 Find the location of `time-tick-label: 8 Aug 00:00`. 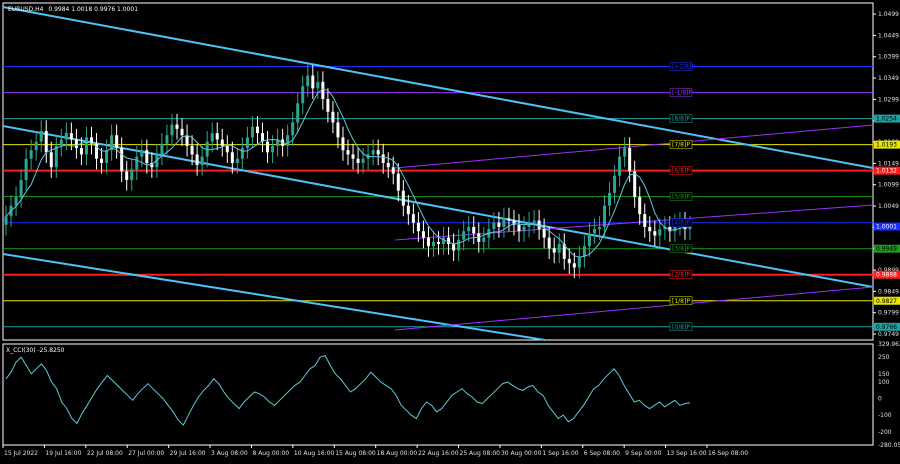

time-tick-label: 8 Aug 00:00 is located at coordinates (270, 453).